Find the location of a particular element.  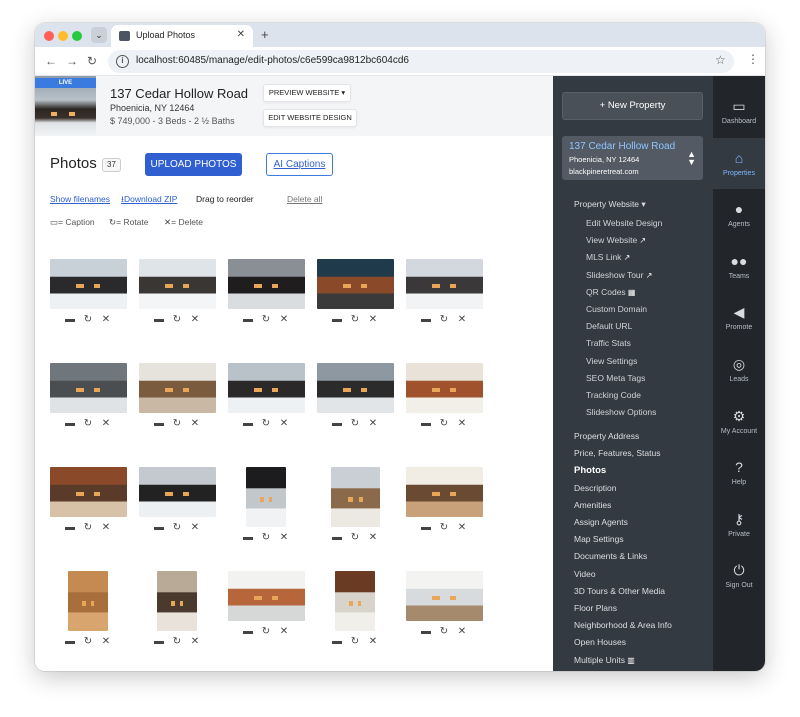

zoom-window-button is located at coordinates (77, 36).